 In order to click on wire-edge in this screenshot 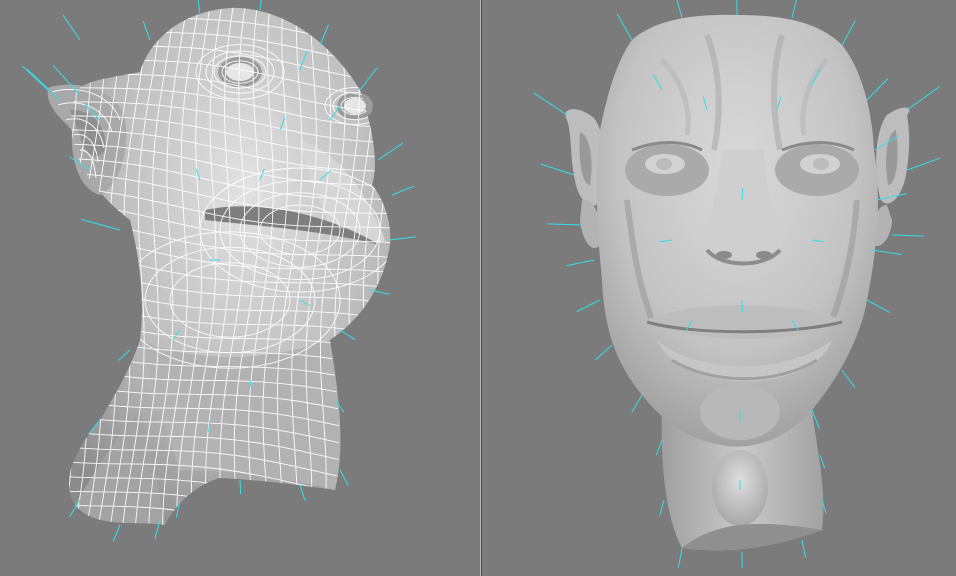, I will do `click(384, 266)`.